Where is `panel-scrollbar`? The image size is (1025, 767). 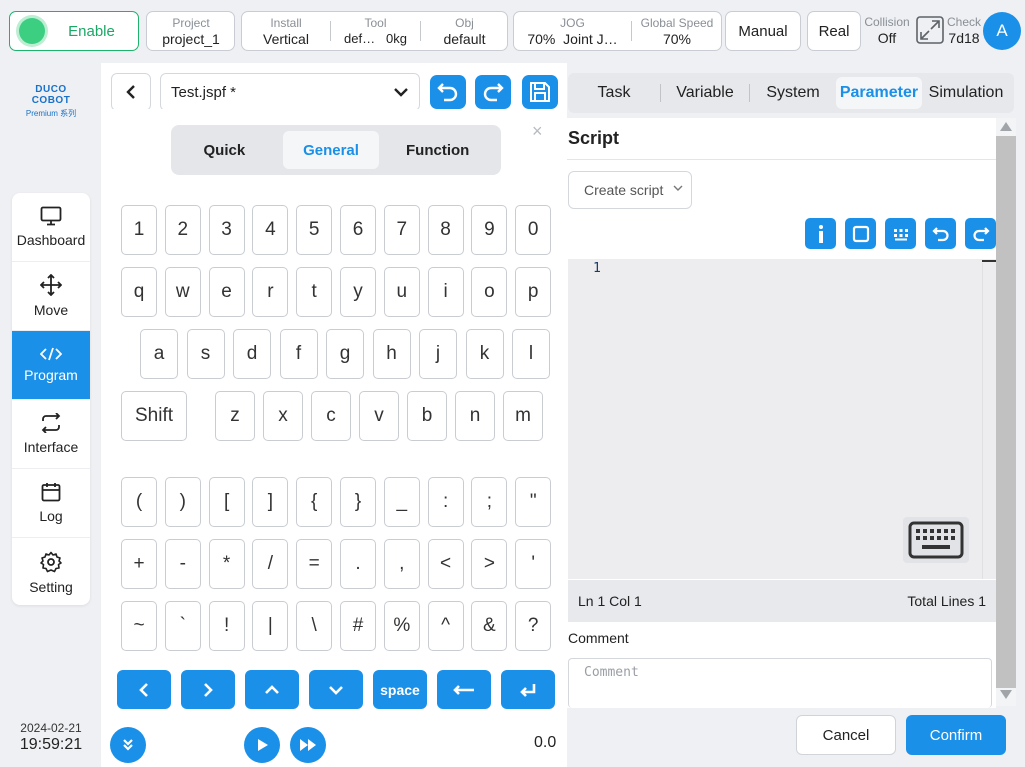 panel-scrollbar is located at coordinates (1006, 412).